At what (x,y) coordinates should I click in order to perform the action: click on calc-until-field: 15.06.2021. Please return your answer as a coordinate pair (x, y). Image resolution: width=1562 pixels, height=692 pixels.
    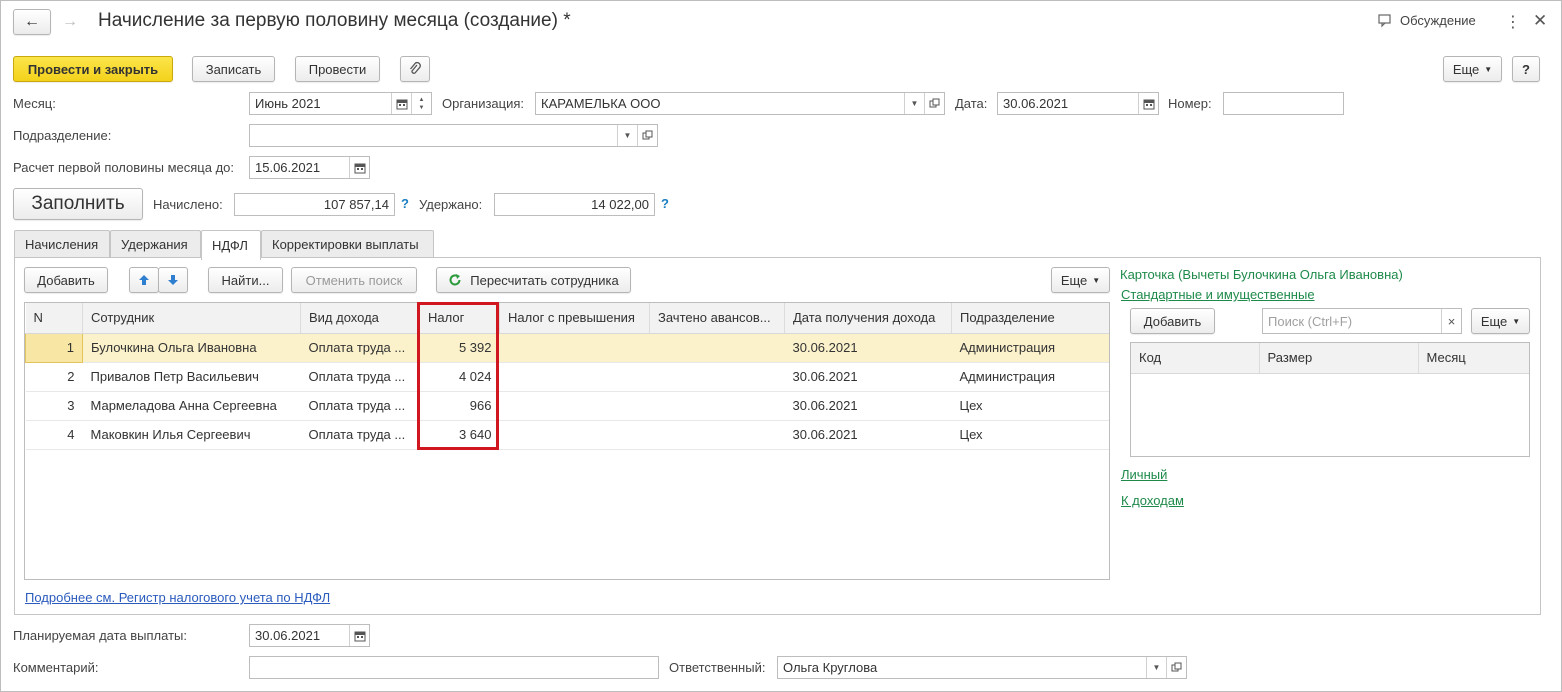
    Looking at the image, I should click on (309, 167).